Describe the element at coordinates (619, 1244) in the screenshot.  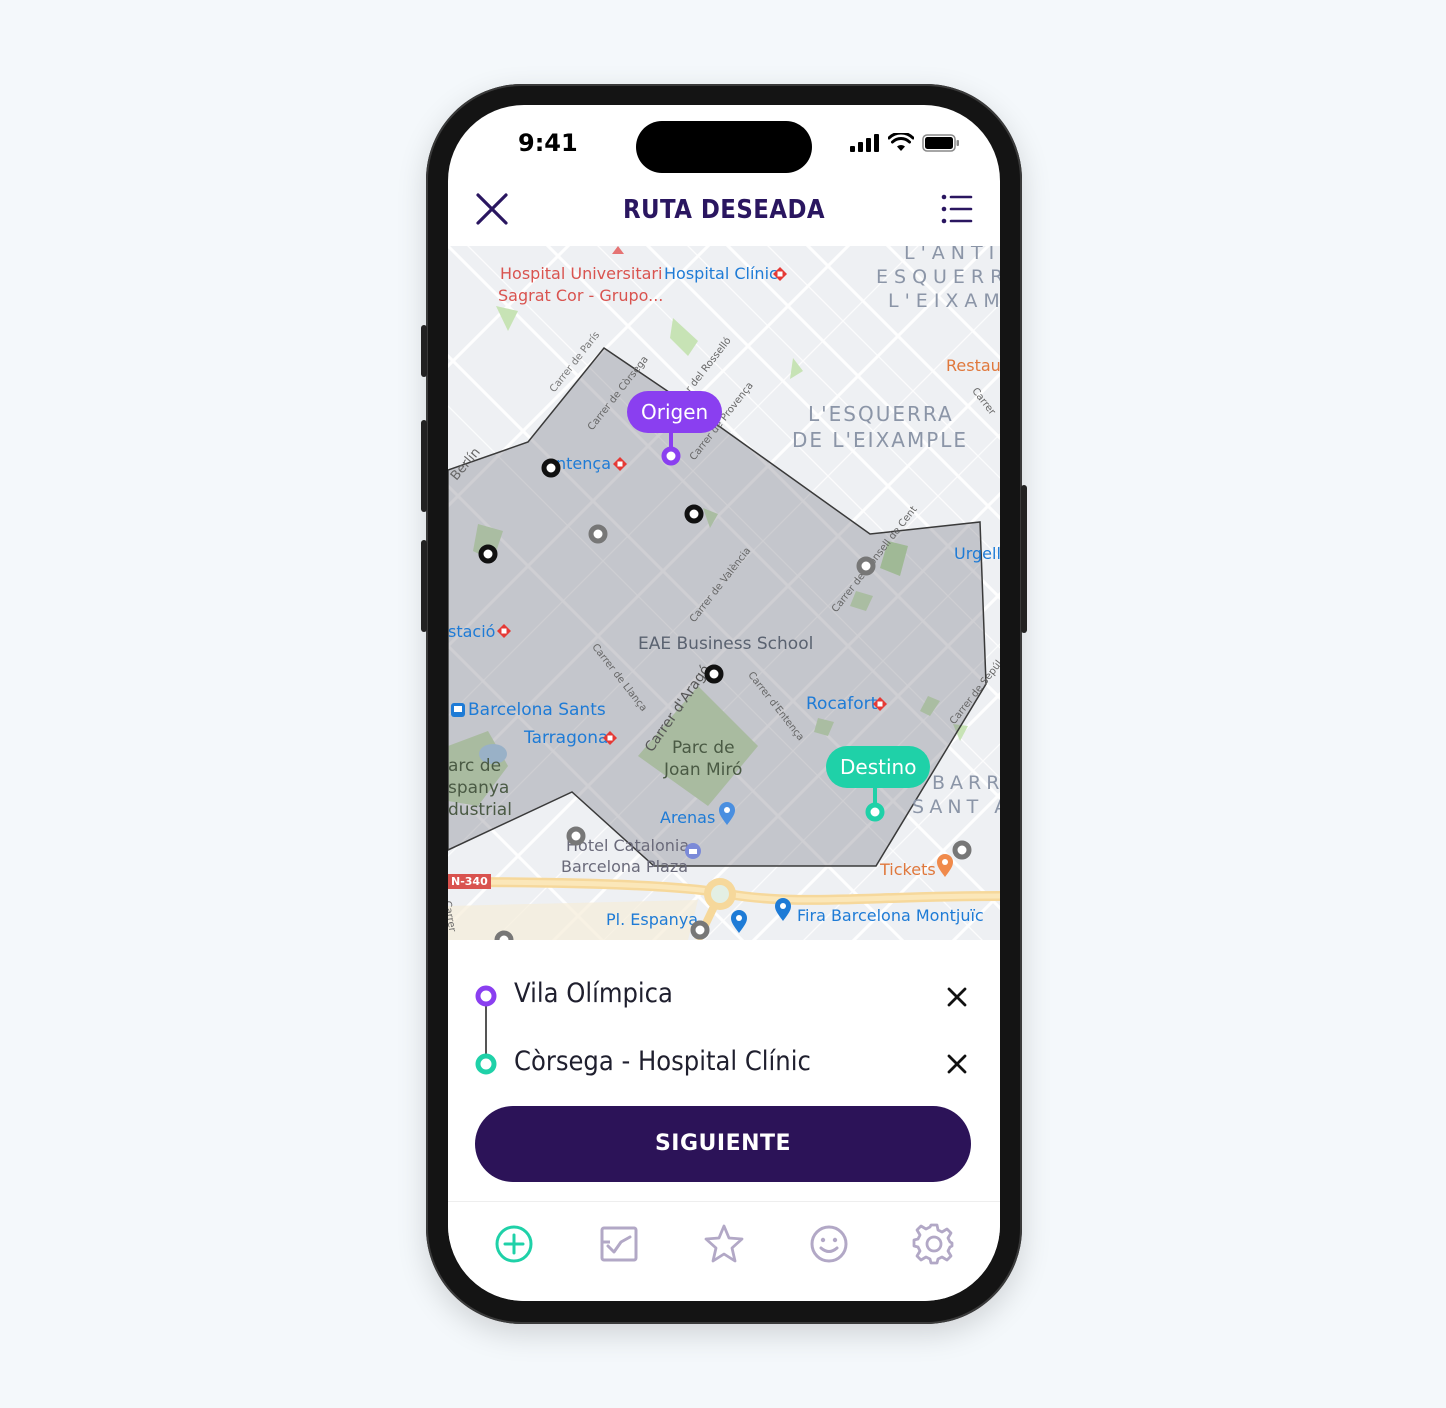
I see `route-board-icon` at that location.